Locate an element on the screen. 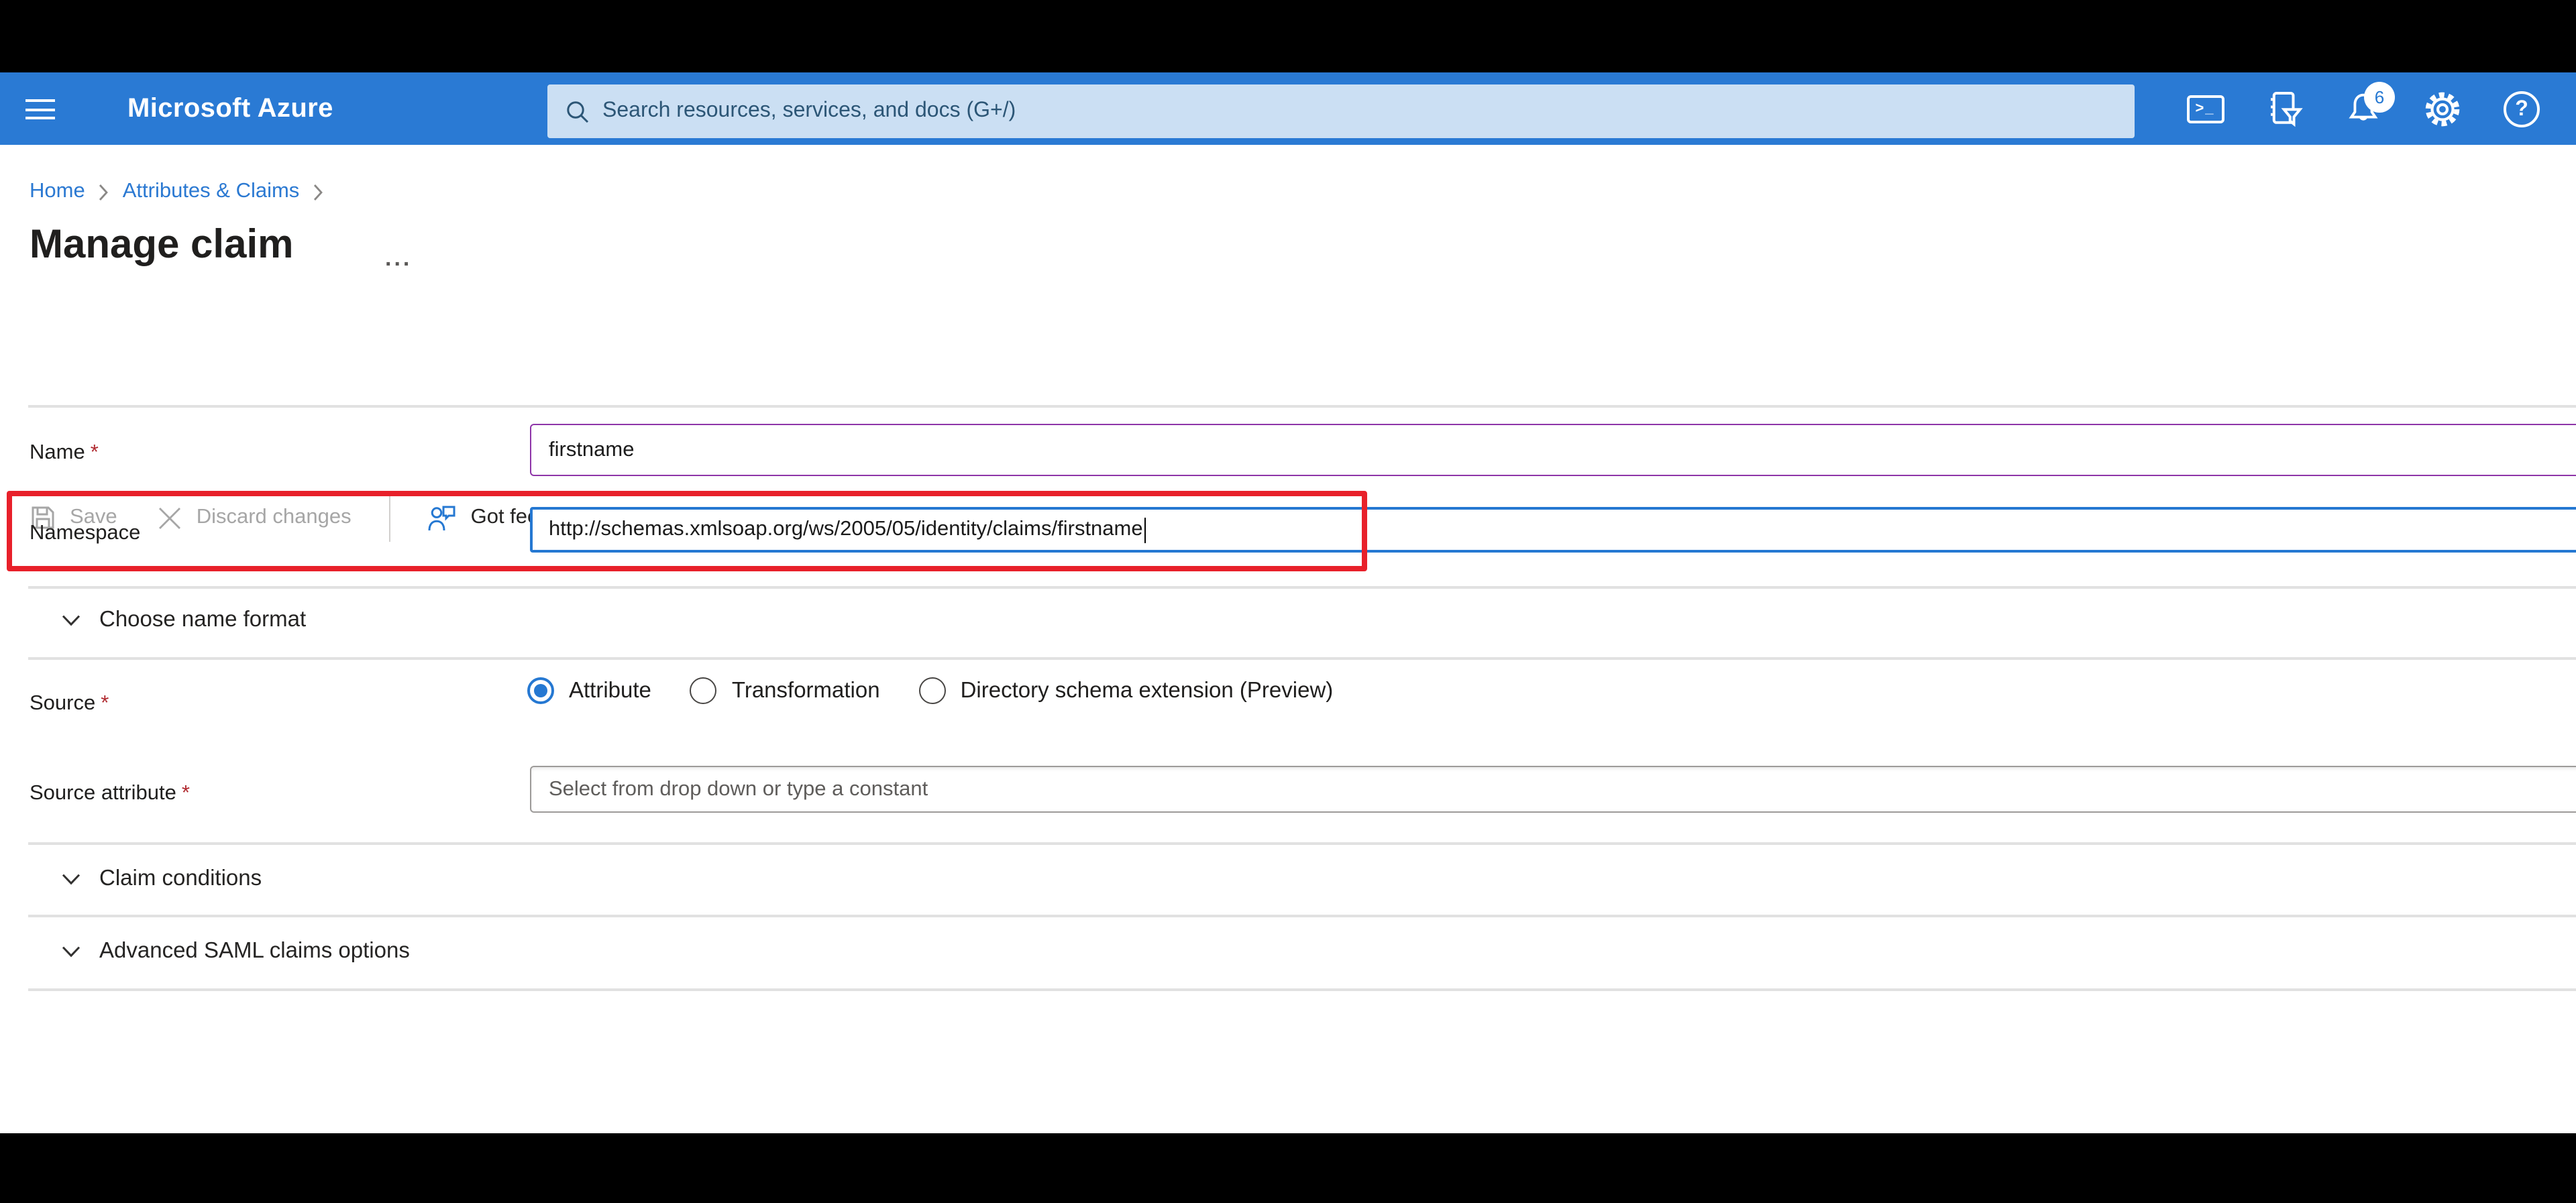  settings-gear-icon is located at coordinates (2442, 108).